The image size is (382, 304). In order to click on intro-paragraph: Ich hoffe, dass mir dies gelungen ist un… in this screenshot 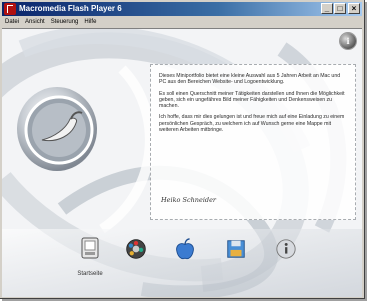, I will do `click(252, 124)`.